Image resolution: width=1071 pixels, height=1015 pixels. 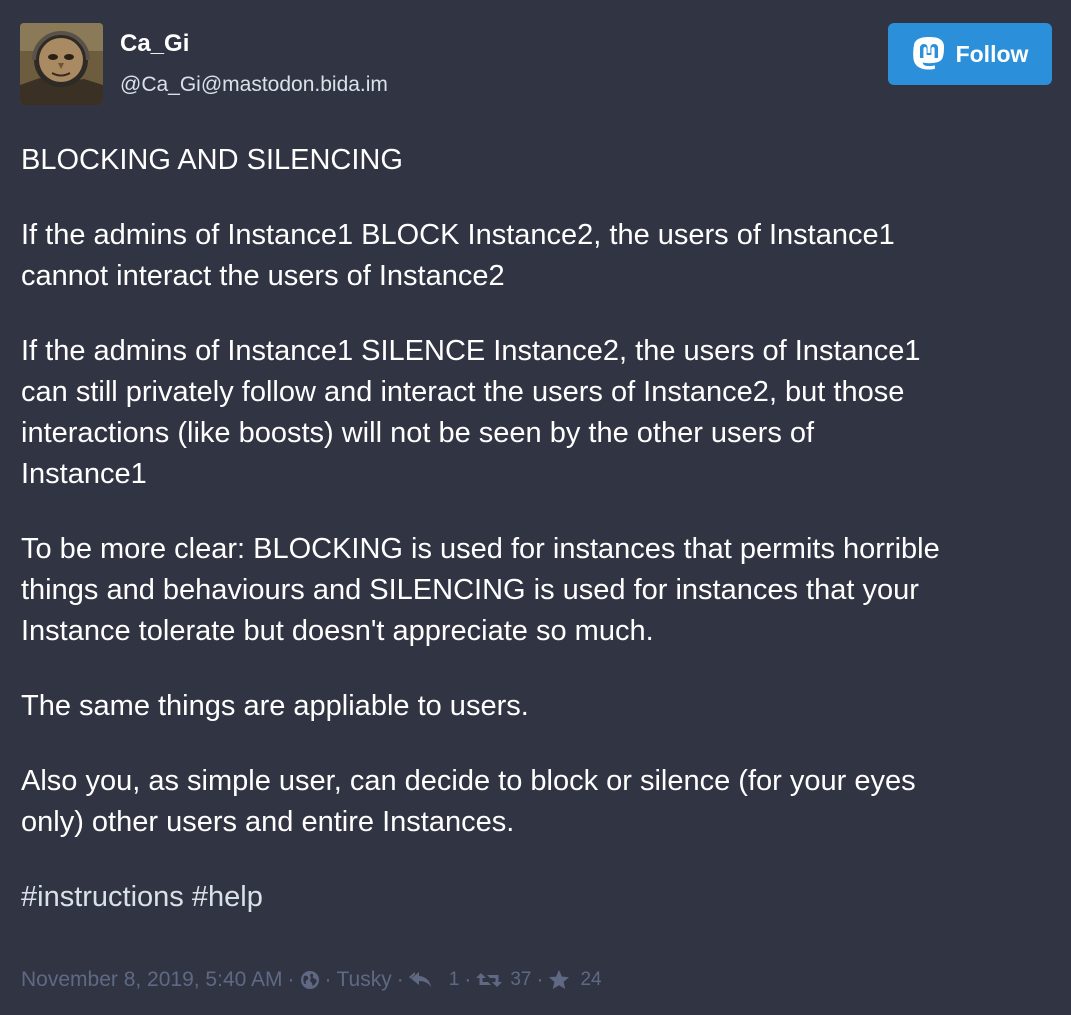 What do you see at coordinates (152, 980) in the screenshot?
I see `timestamp: November 8, 2019, 5:40 AM` at bounding box center [152, 980].